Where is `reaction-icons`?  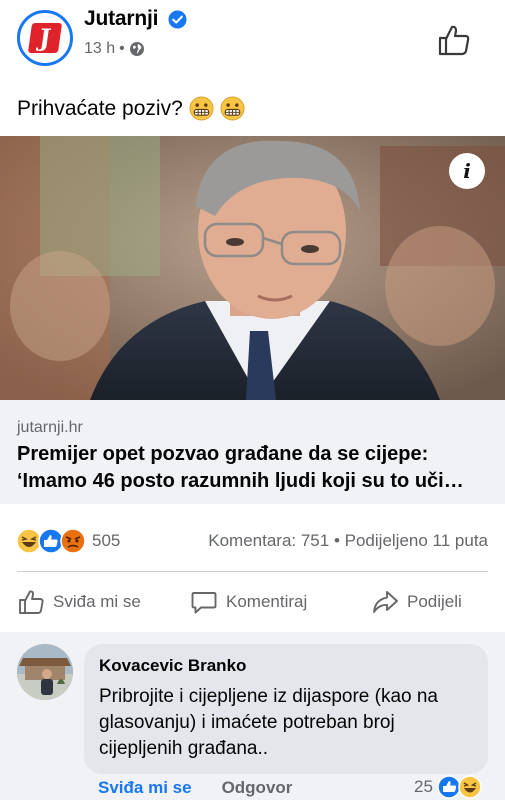 reaction-icons is located at coordinates (53, 541).